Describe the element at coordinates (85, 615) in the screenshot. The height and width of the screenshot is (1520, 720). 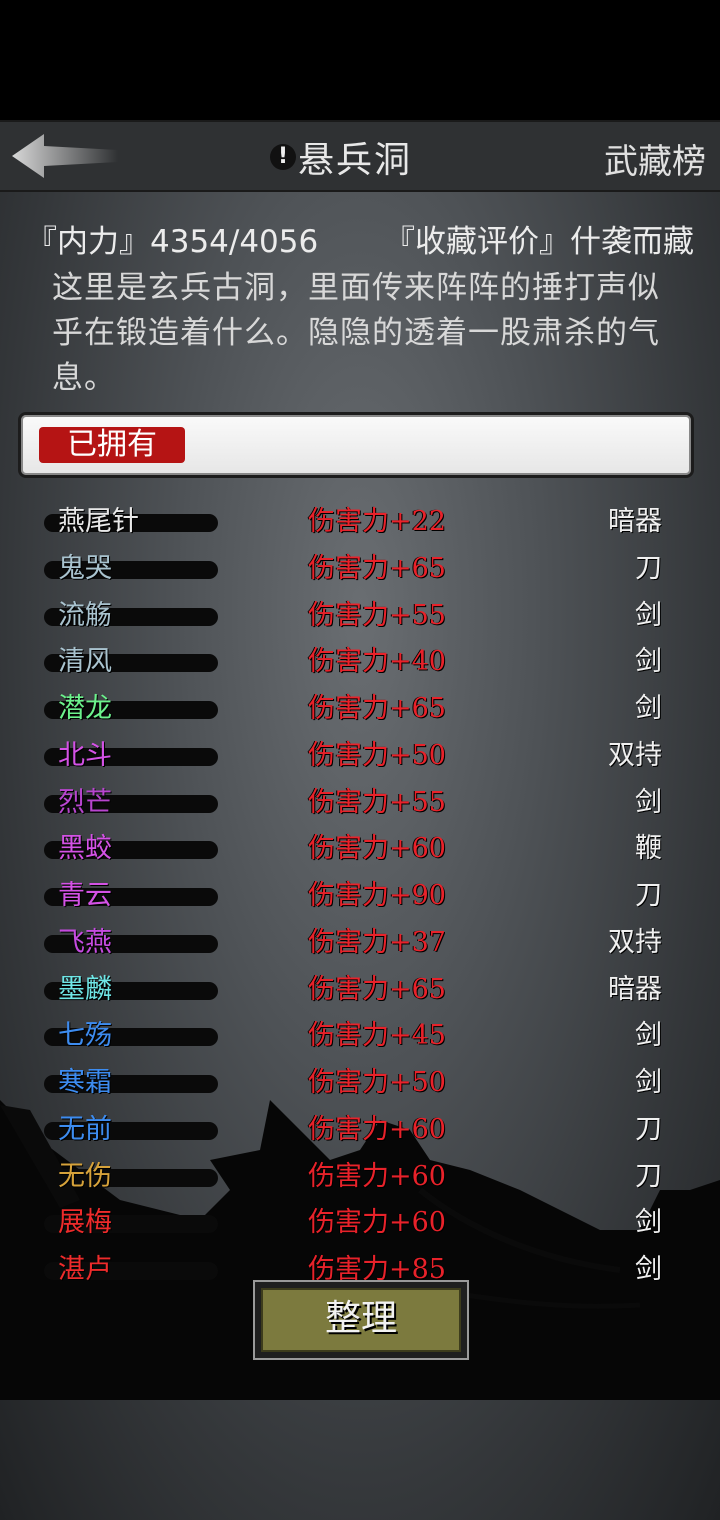
I see `weapon-name: 流觞` at that location.